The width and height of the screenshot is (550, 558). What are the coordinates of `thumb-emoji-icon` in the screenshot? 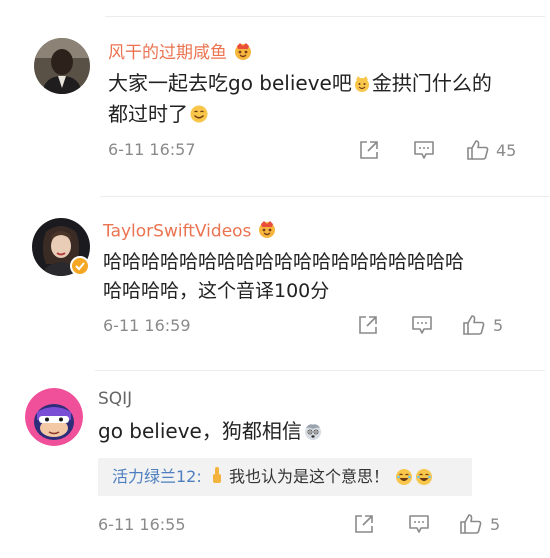 It's located at (217, 479).